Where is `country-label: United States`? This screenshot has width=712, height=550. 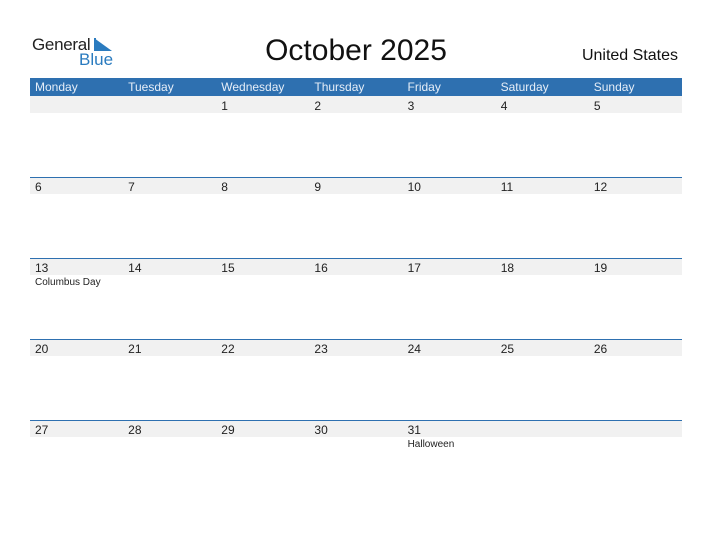
country-label: United States is located at coordinates (629, 55).